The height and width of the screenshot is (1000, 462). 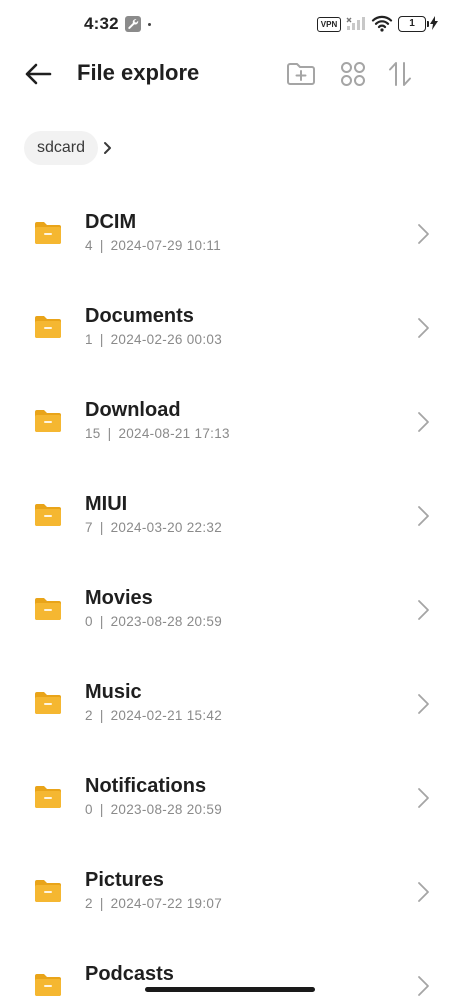 What do you see at coordinates (124, 880) in the screenshot?
I see `folder-name: Pictures` at bounding box center [124, 880].